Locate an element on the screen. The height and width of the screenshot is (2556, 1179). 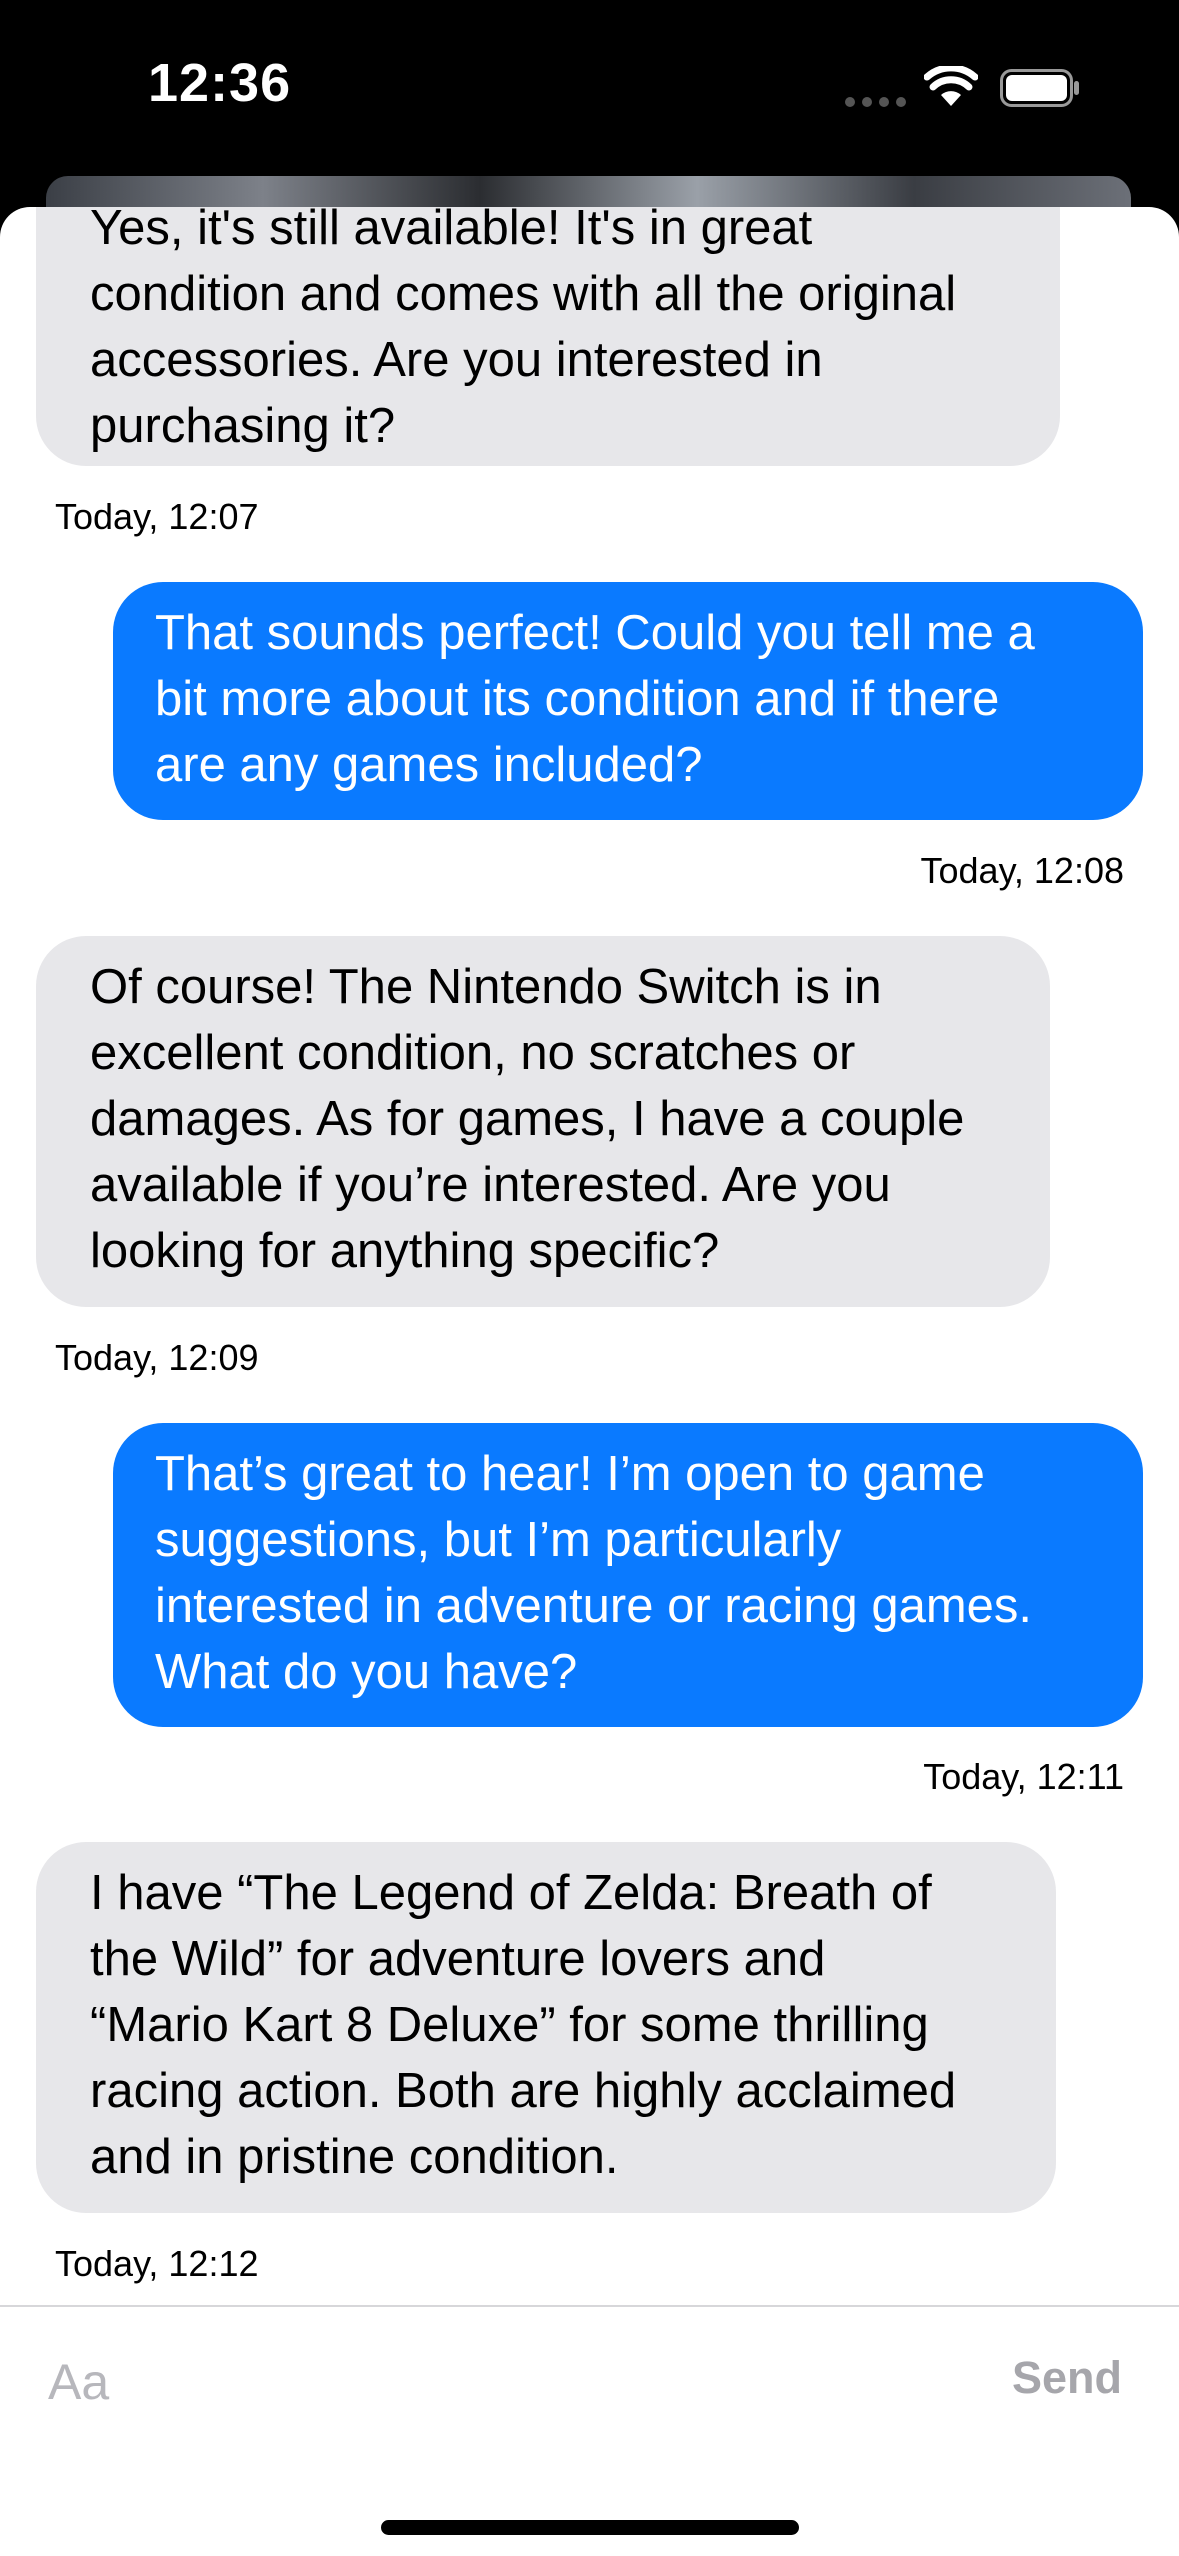
message-input is located at coordinates (498, 2382).